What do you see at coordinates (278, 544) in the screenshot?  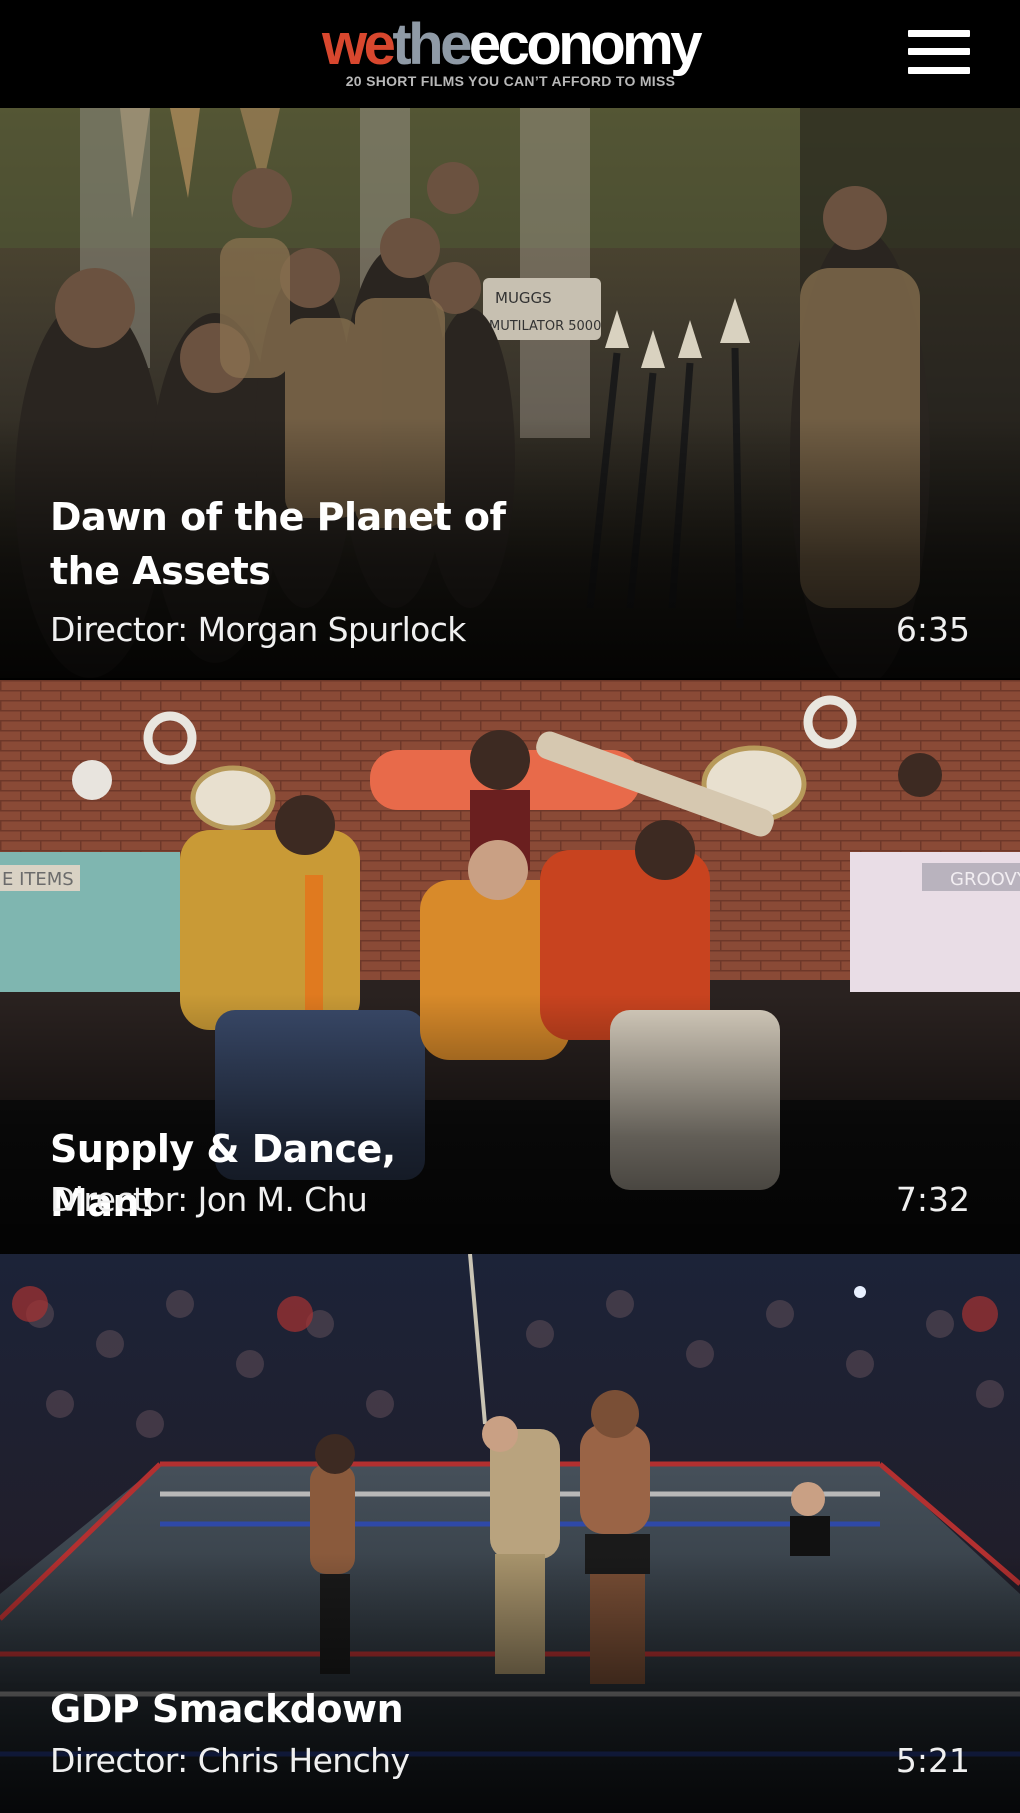 I see `film-title: Dawn of the Planet of the Assets` at bounding box center [278, 544].